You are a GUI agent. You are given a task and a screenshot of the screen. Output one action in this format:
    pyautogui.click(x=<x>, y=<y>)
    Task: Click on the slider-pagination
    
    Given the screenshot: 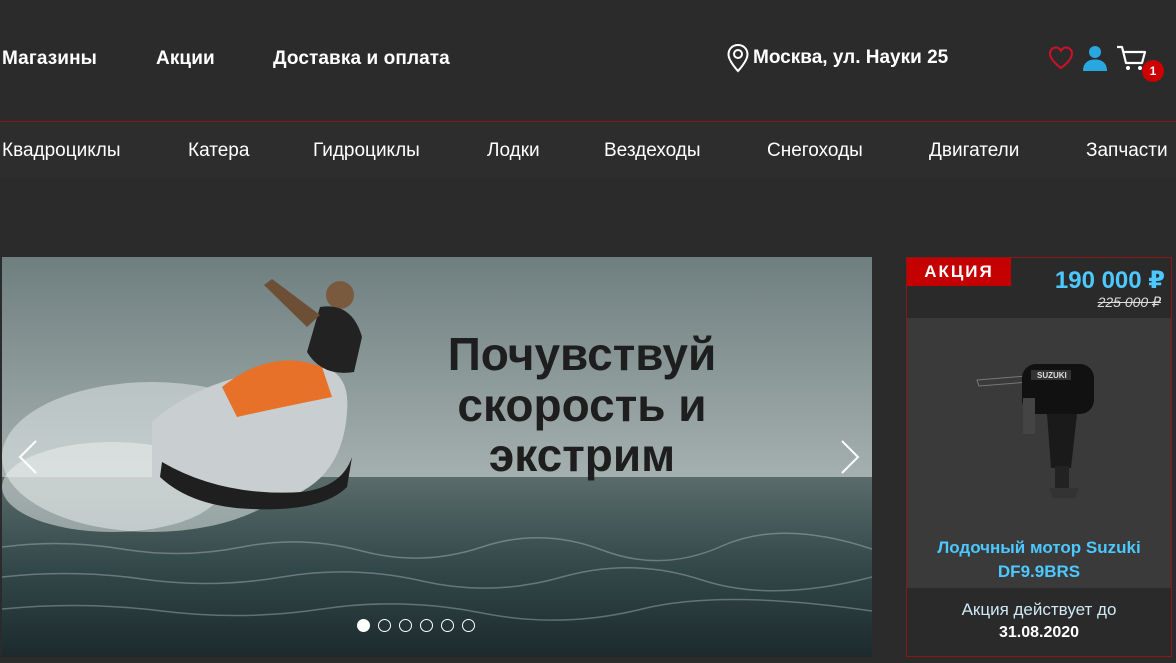 What is the action you would take?
    pyautogui.click(x=416, y=625)
    